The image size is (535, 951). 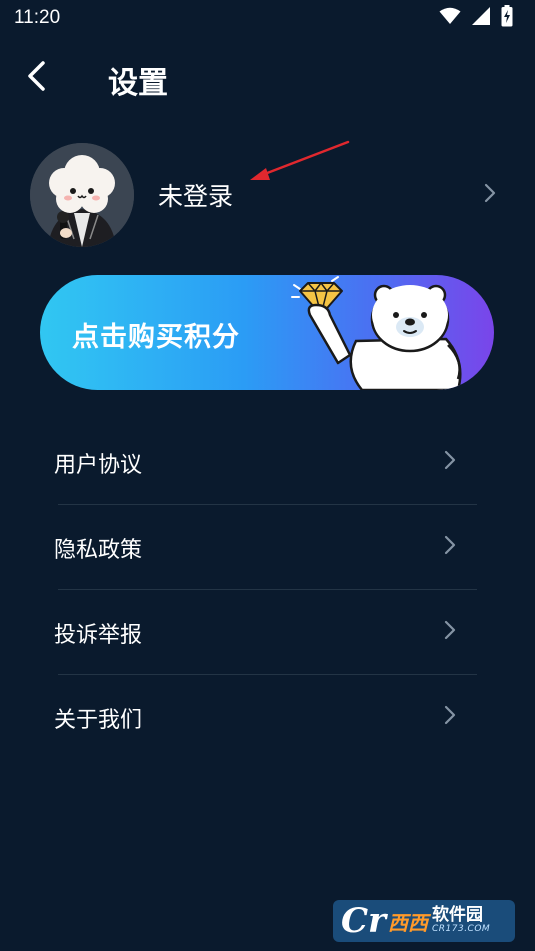 I want to click on annotation-arrow-icon, so click(x=297, y=165).